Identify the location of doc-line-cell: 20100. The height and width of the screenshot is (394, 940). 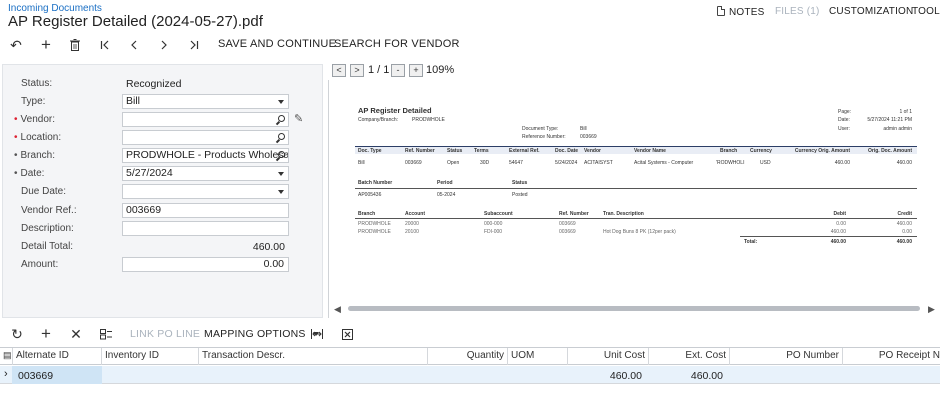
(412, 232).